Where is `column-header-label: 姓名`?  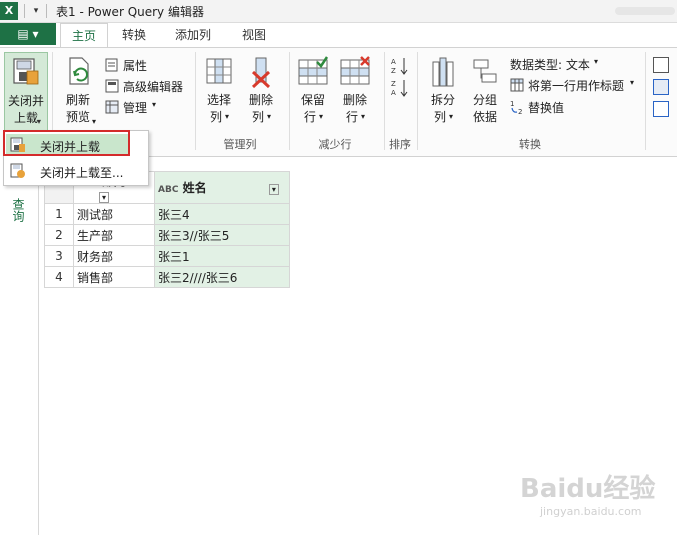
column-header-label: 姓名 is located at coordinates (194, 188).